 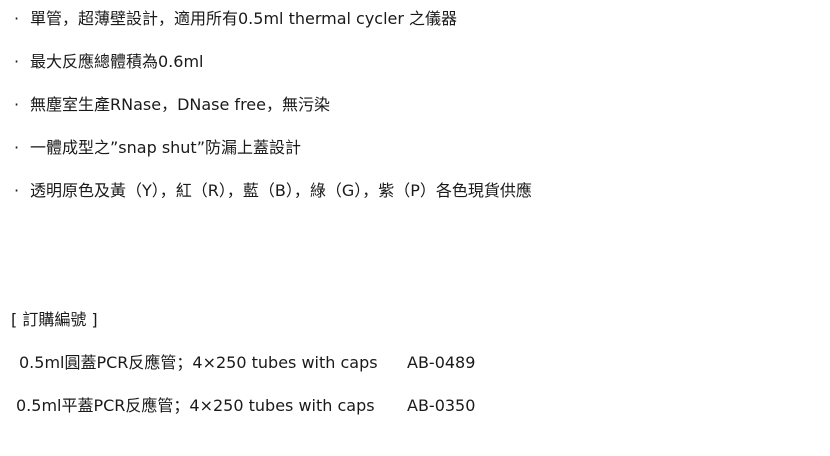 I want to click on feature-item: · 無塵室生產RNase，DNase free，無污染, so click(x=172, y=105).